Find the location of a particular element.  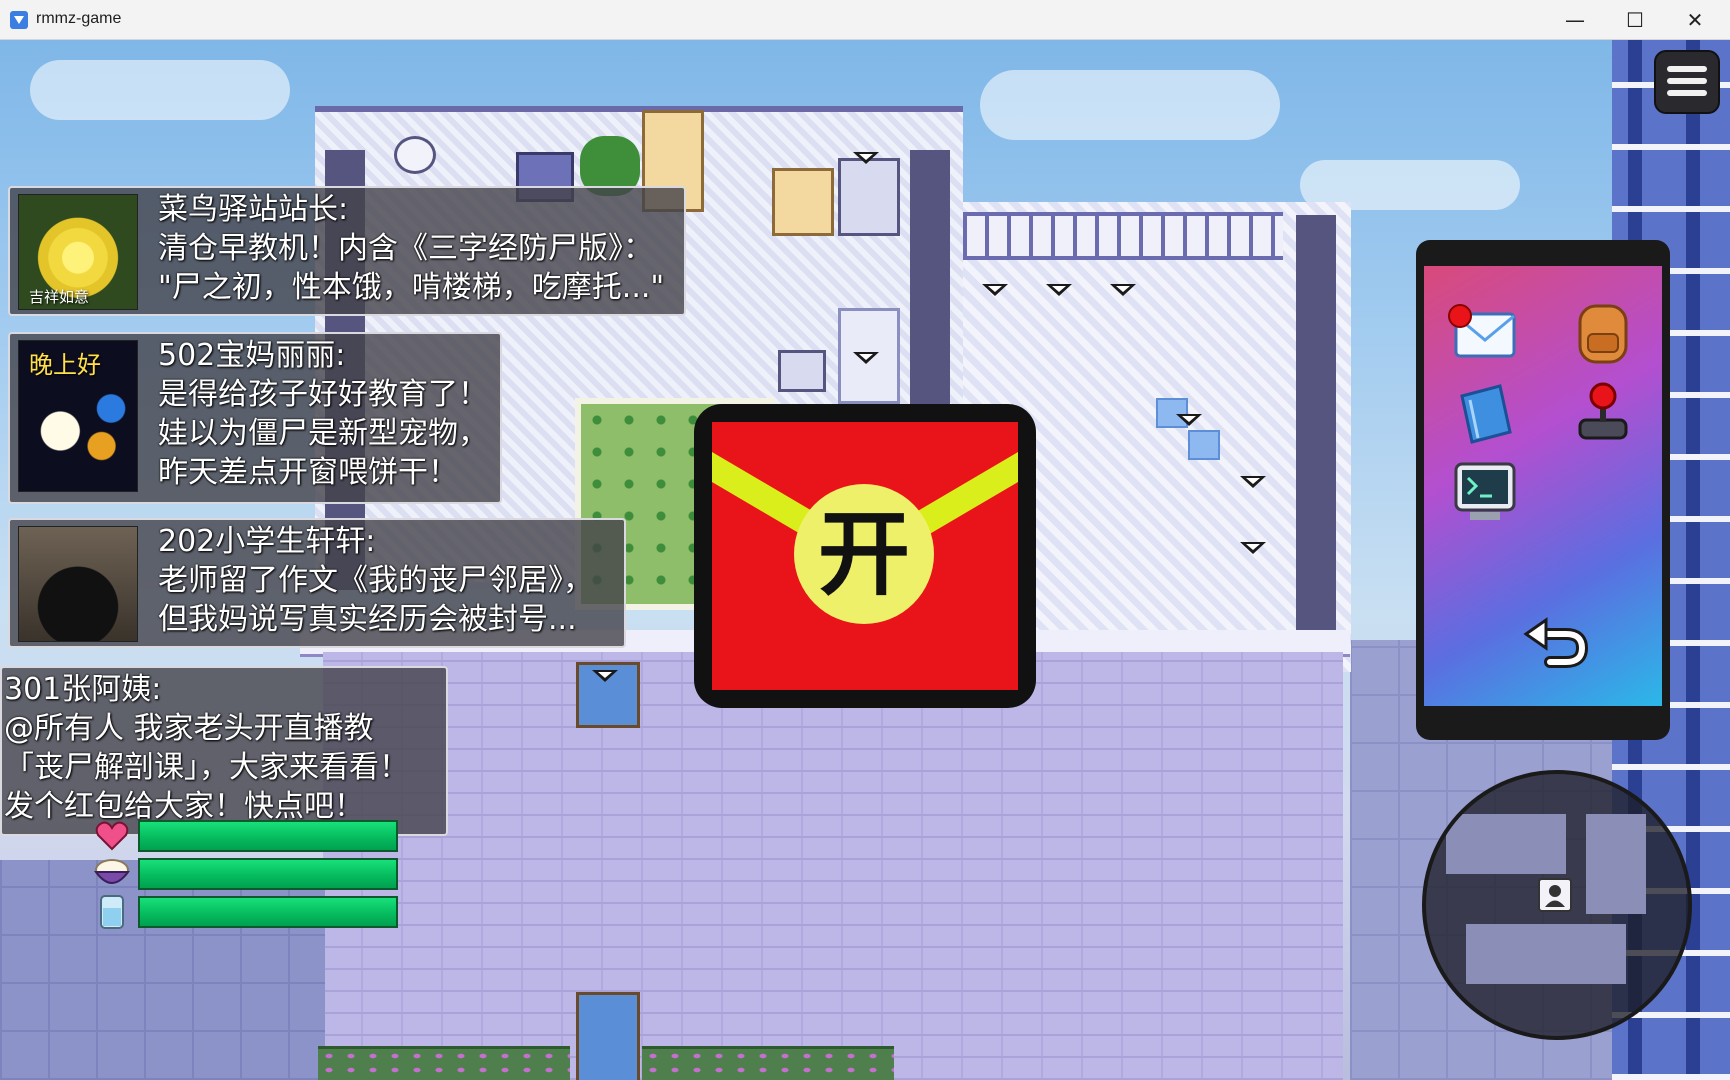

chat-line: 是得给孩子好好教育了！ is located at coordinates (323, 394).